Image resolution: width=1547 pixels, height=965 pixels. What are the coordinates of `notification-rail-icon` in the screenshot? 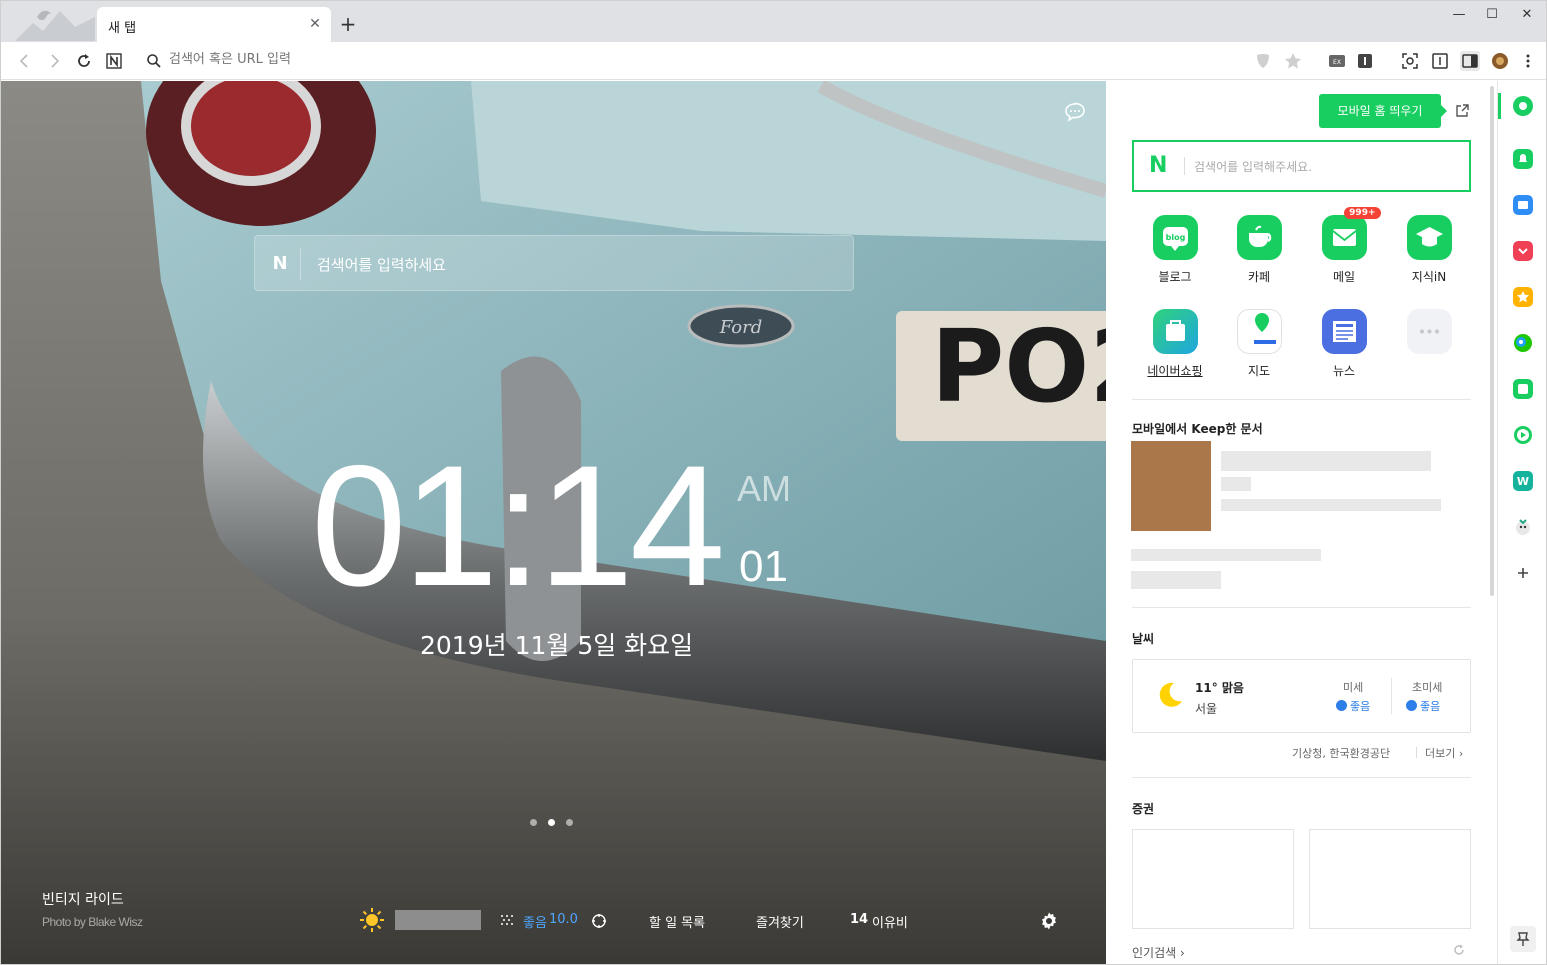 It's located at (1523, 159).